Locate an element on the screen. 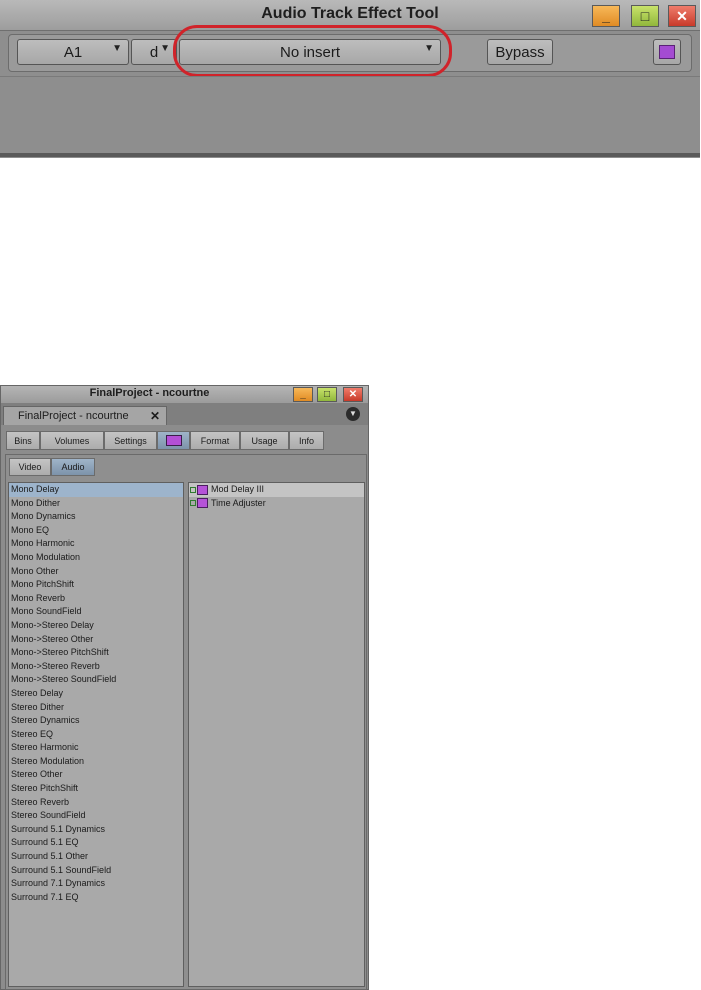 This screenshot has height=990, width=701. tab-volumes: Volumes is located at coordinates (72, 440).